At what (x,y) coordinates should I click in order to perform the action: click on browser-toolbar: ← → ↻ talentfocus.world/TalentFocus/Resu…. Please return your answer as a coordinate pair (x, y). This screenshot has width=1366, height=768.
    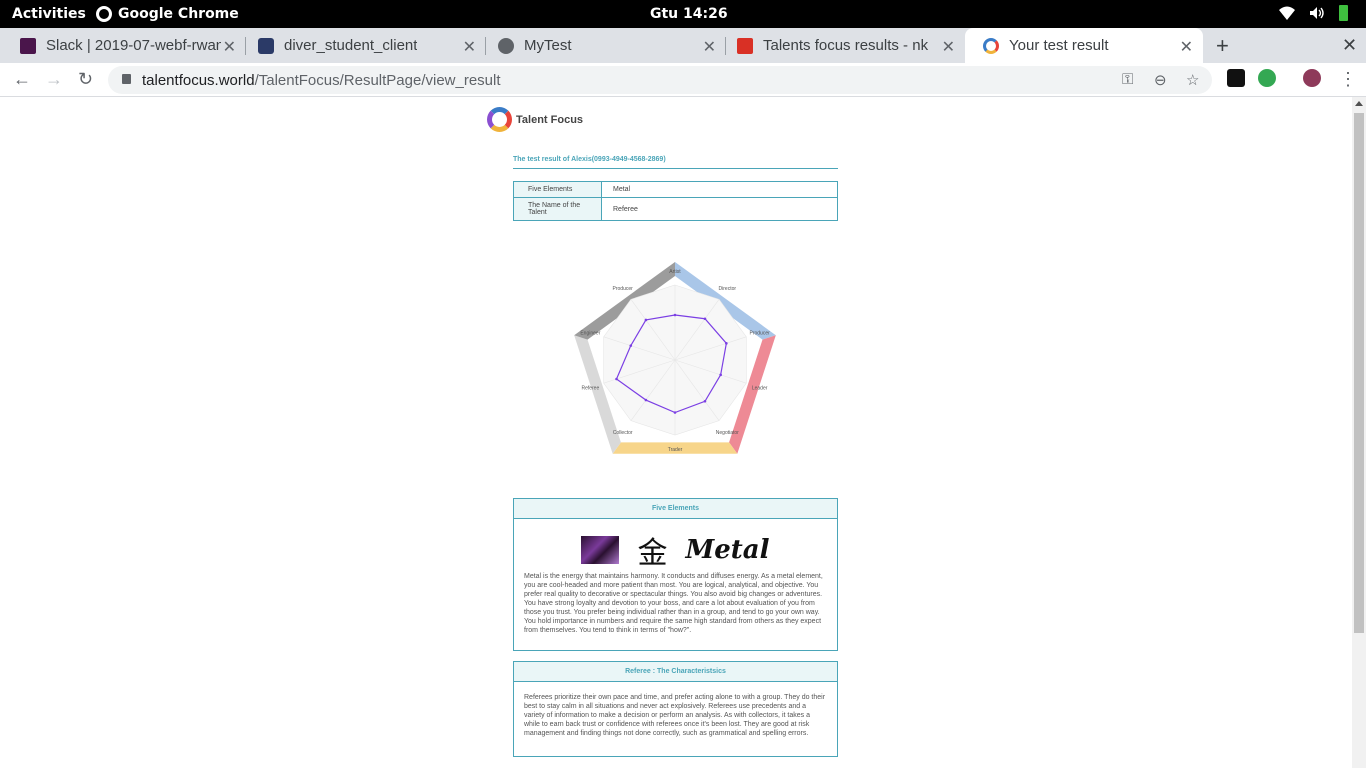
    Looking at the image, I should click on (683, 80).